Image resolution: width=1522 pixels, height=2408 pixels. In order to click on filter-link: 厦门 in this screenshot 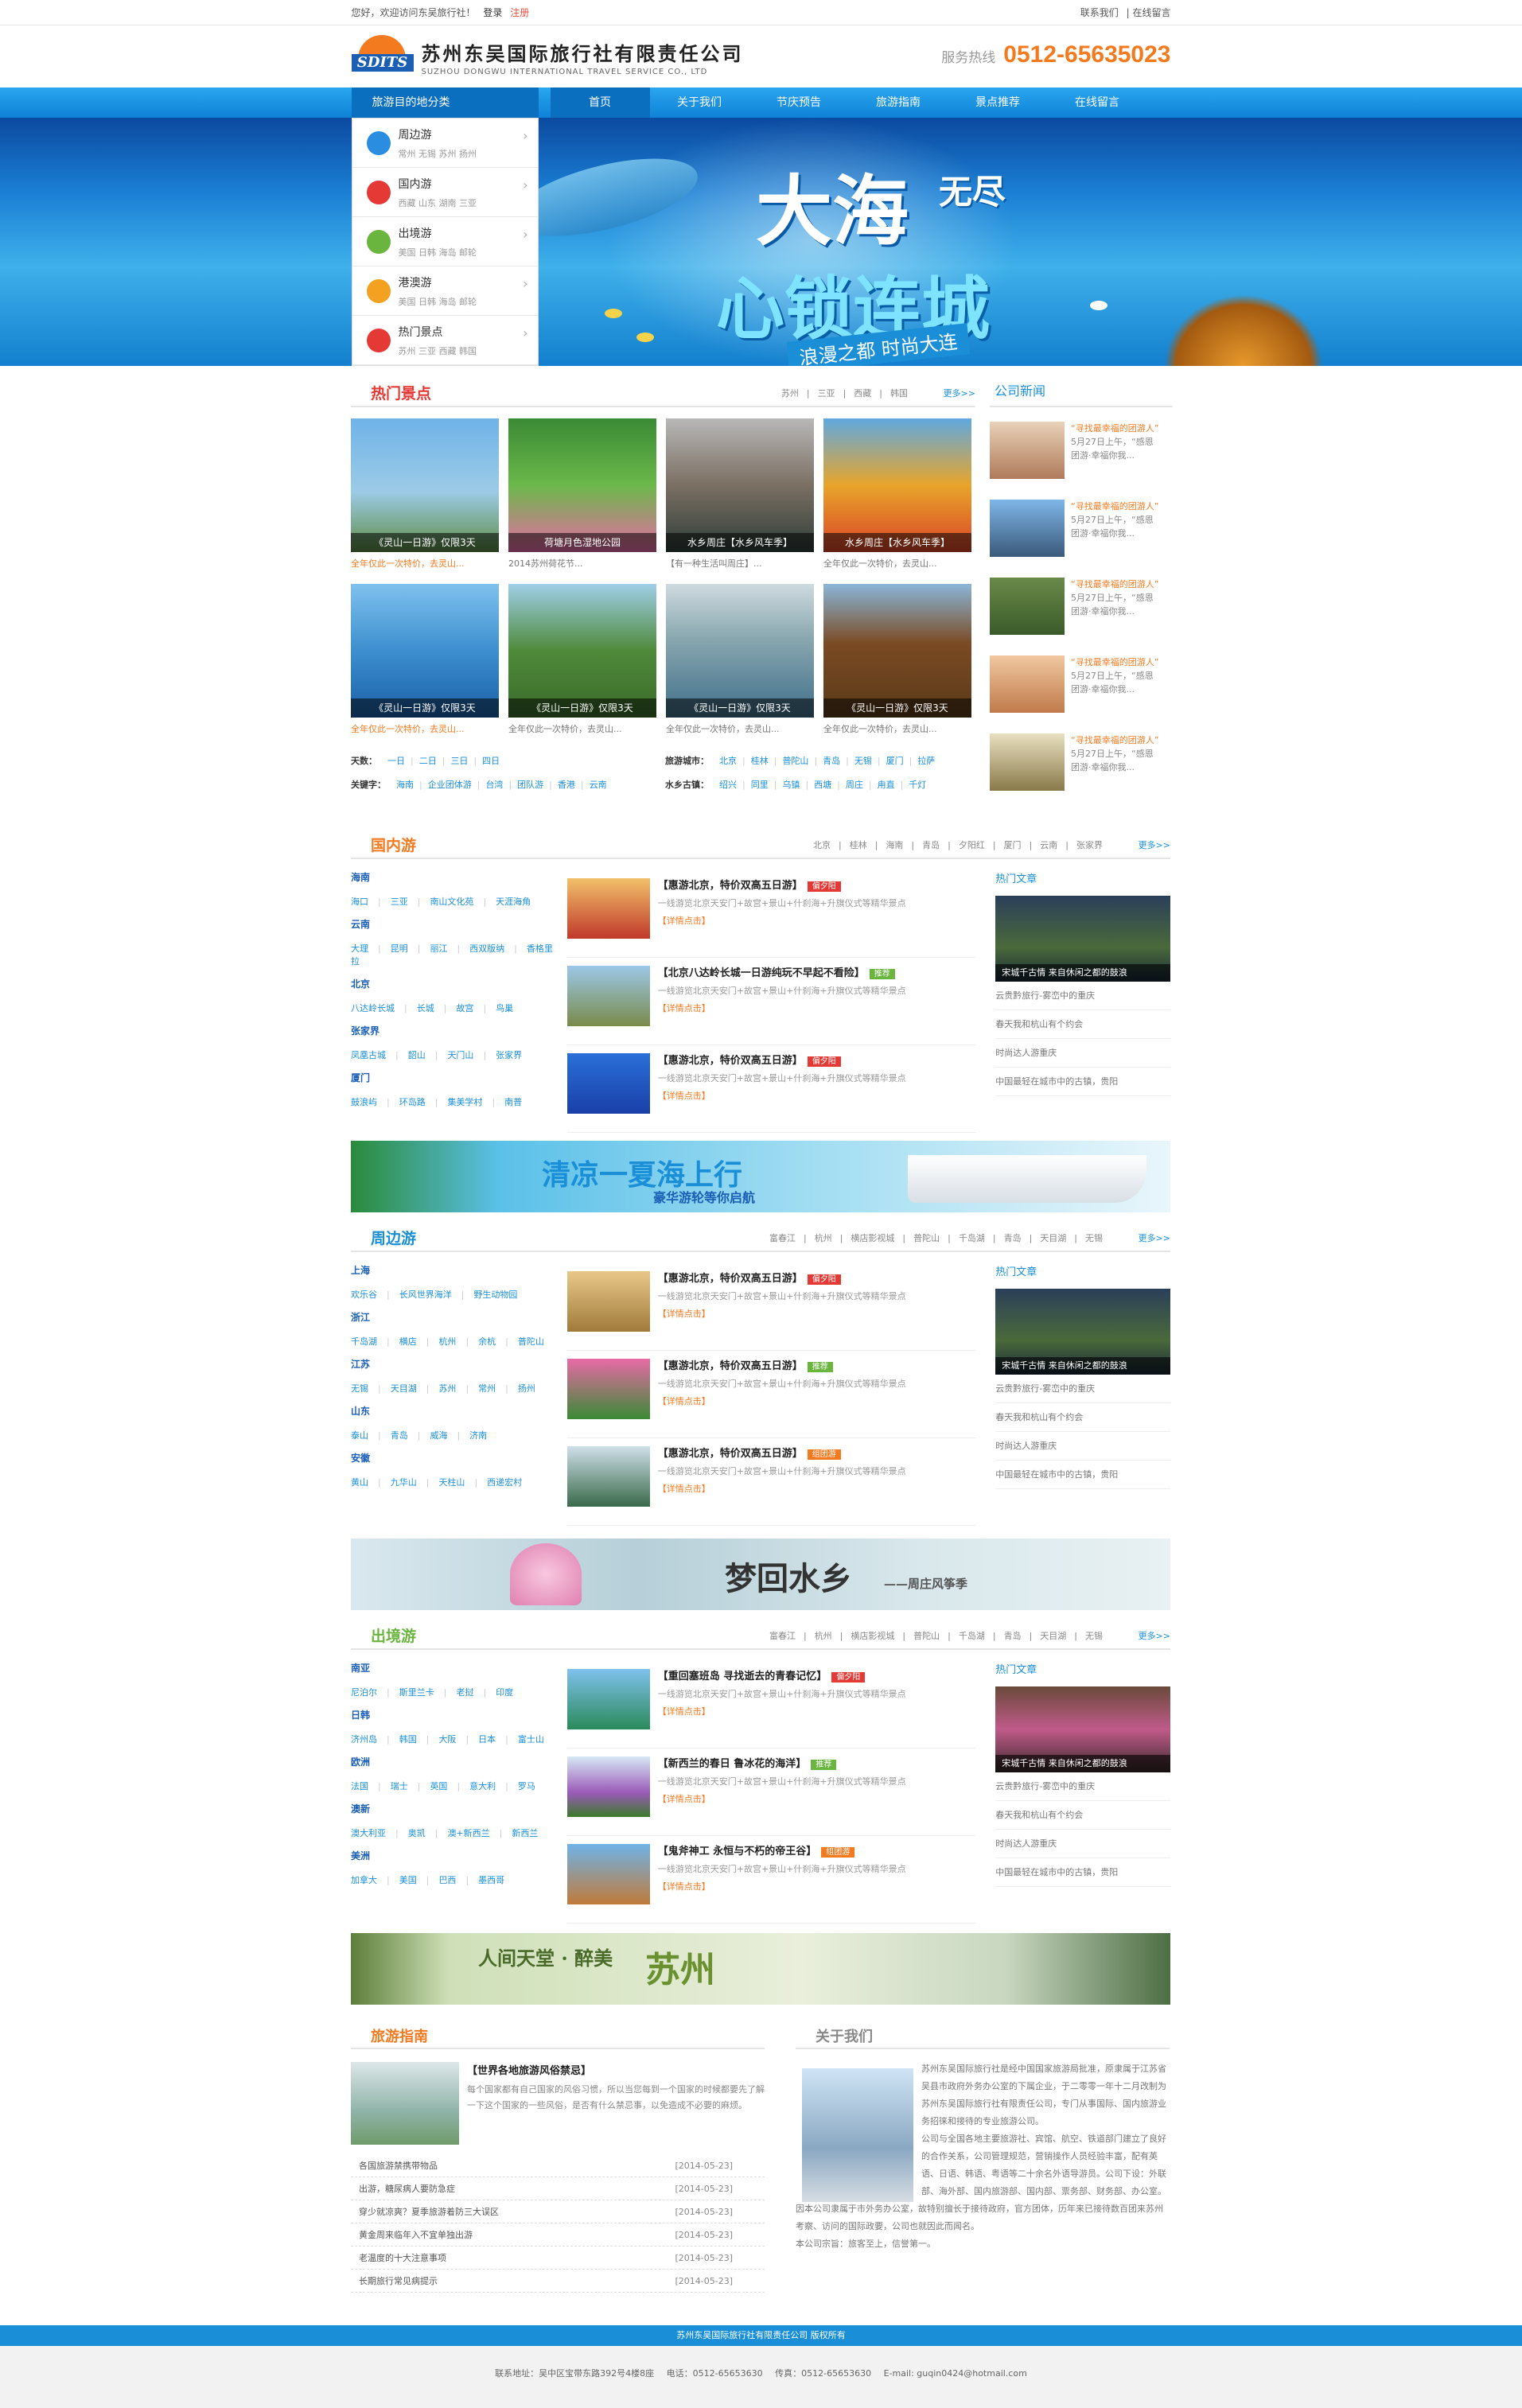, I will do `click(895, 761)`.